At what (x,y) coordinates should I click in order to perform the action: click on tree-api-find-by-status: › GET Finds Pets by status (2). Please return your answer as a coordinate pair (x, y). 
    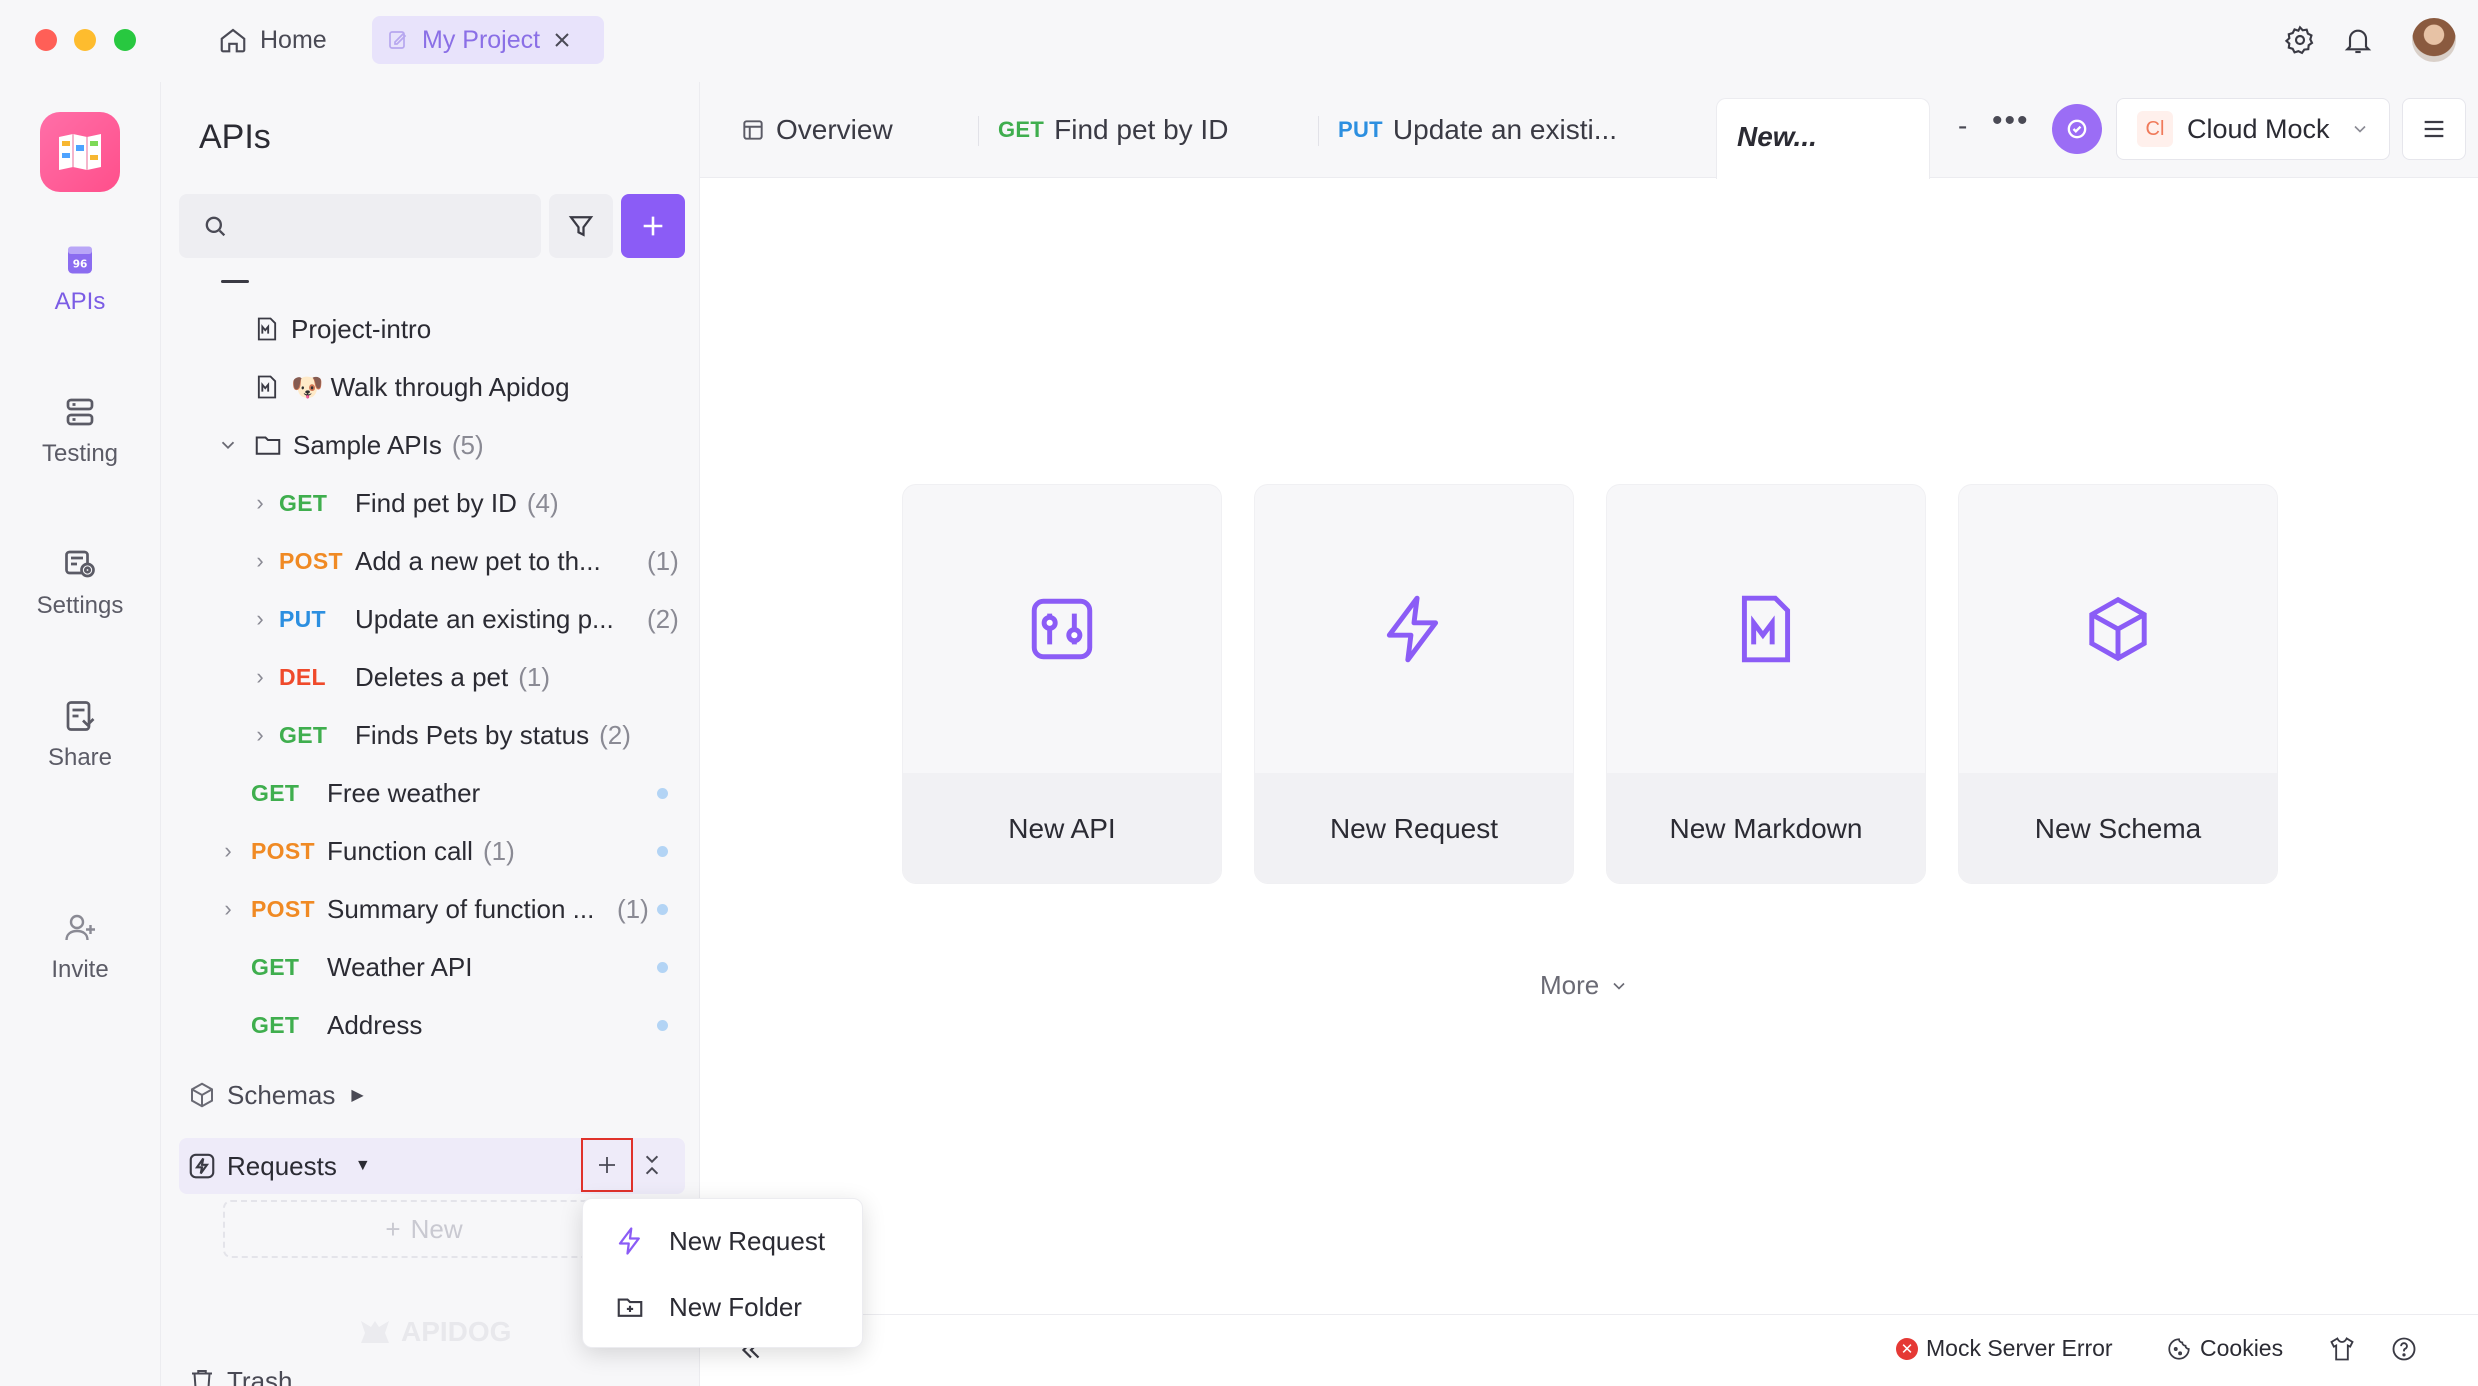
    Looking at the image, I should click on (440, 735).